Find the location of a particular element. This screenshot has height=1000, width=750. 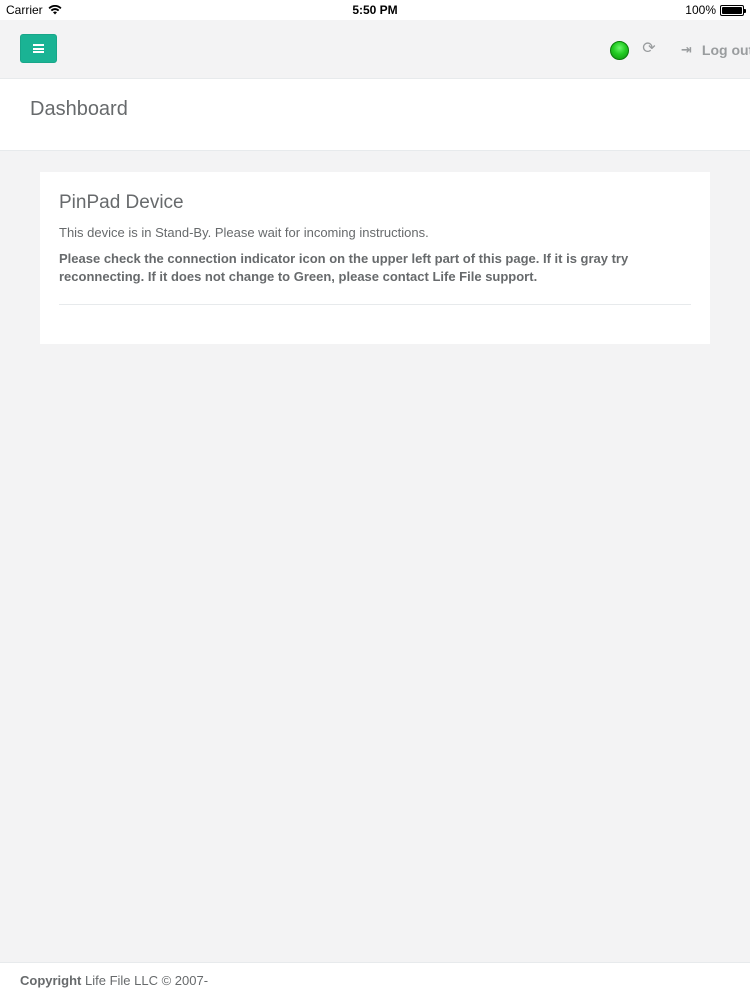

panel-title: PinPad Device is located at coordinates (121, 202).